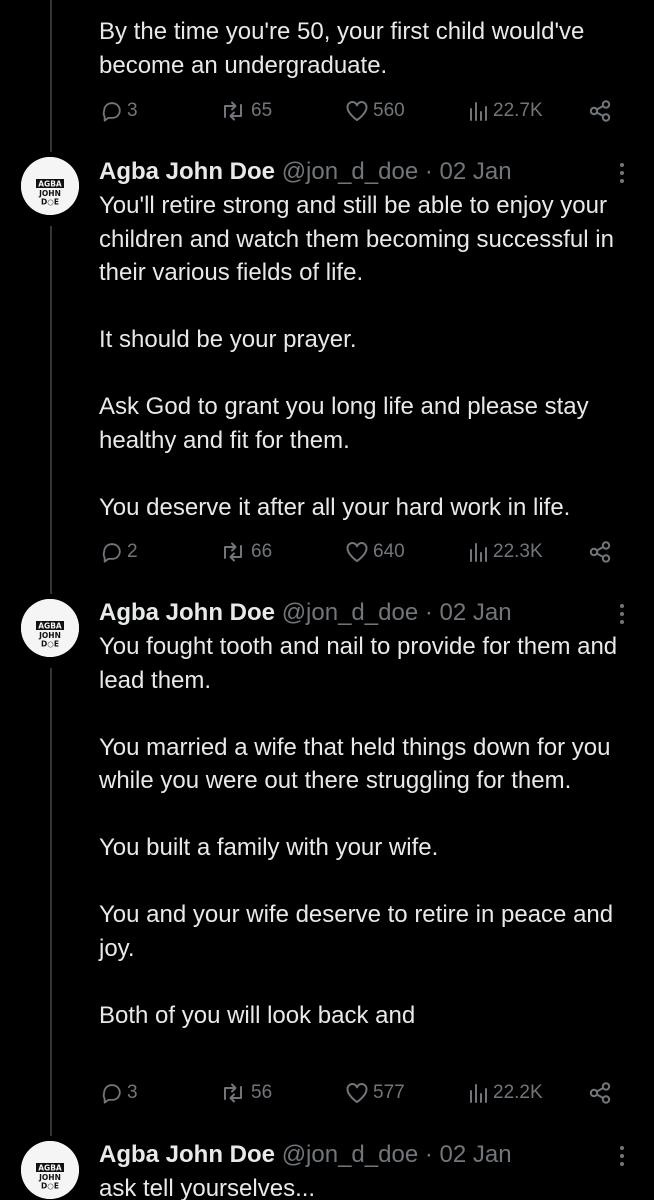  I want to click on reply-count: 2, so click(132, 551).